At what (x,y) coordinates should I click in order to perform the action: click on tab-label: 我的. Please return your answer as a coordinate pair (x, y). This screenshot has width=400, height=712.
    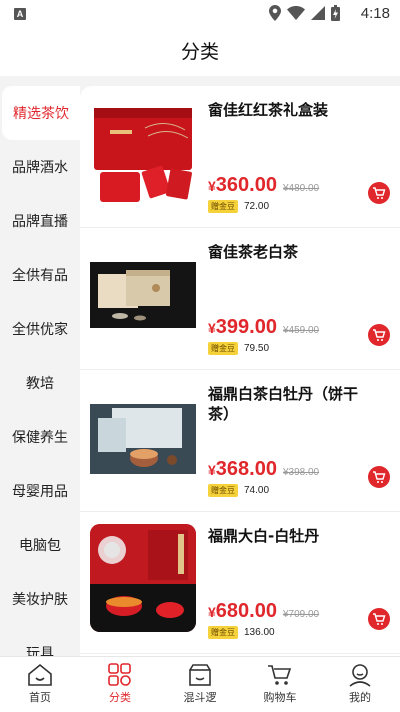
    Looking at the image, I should click on (360, 697).